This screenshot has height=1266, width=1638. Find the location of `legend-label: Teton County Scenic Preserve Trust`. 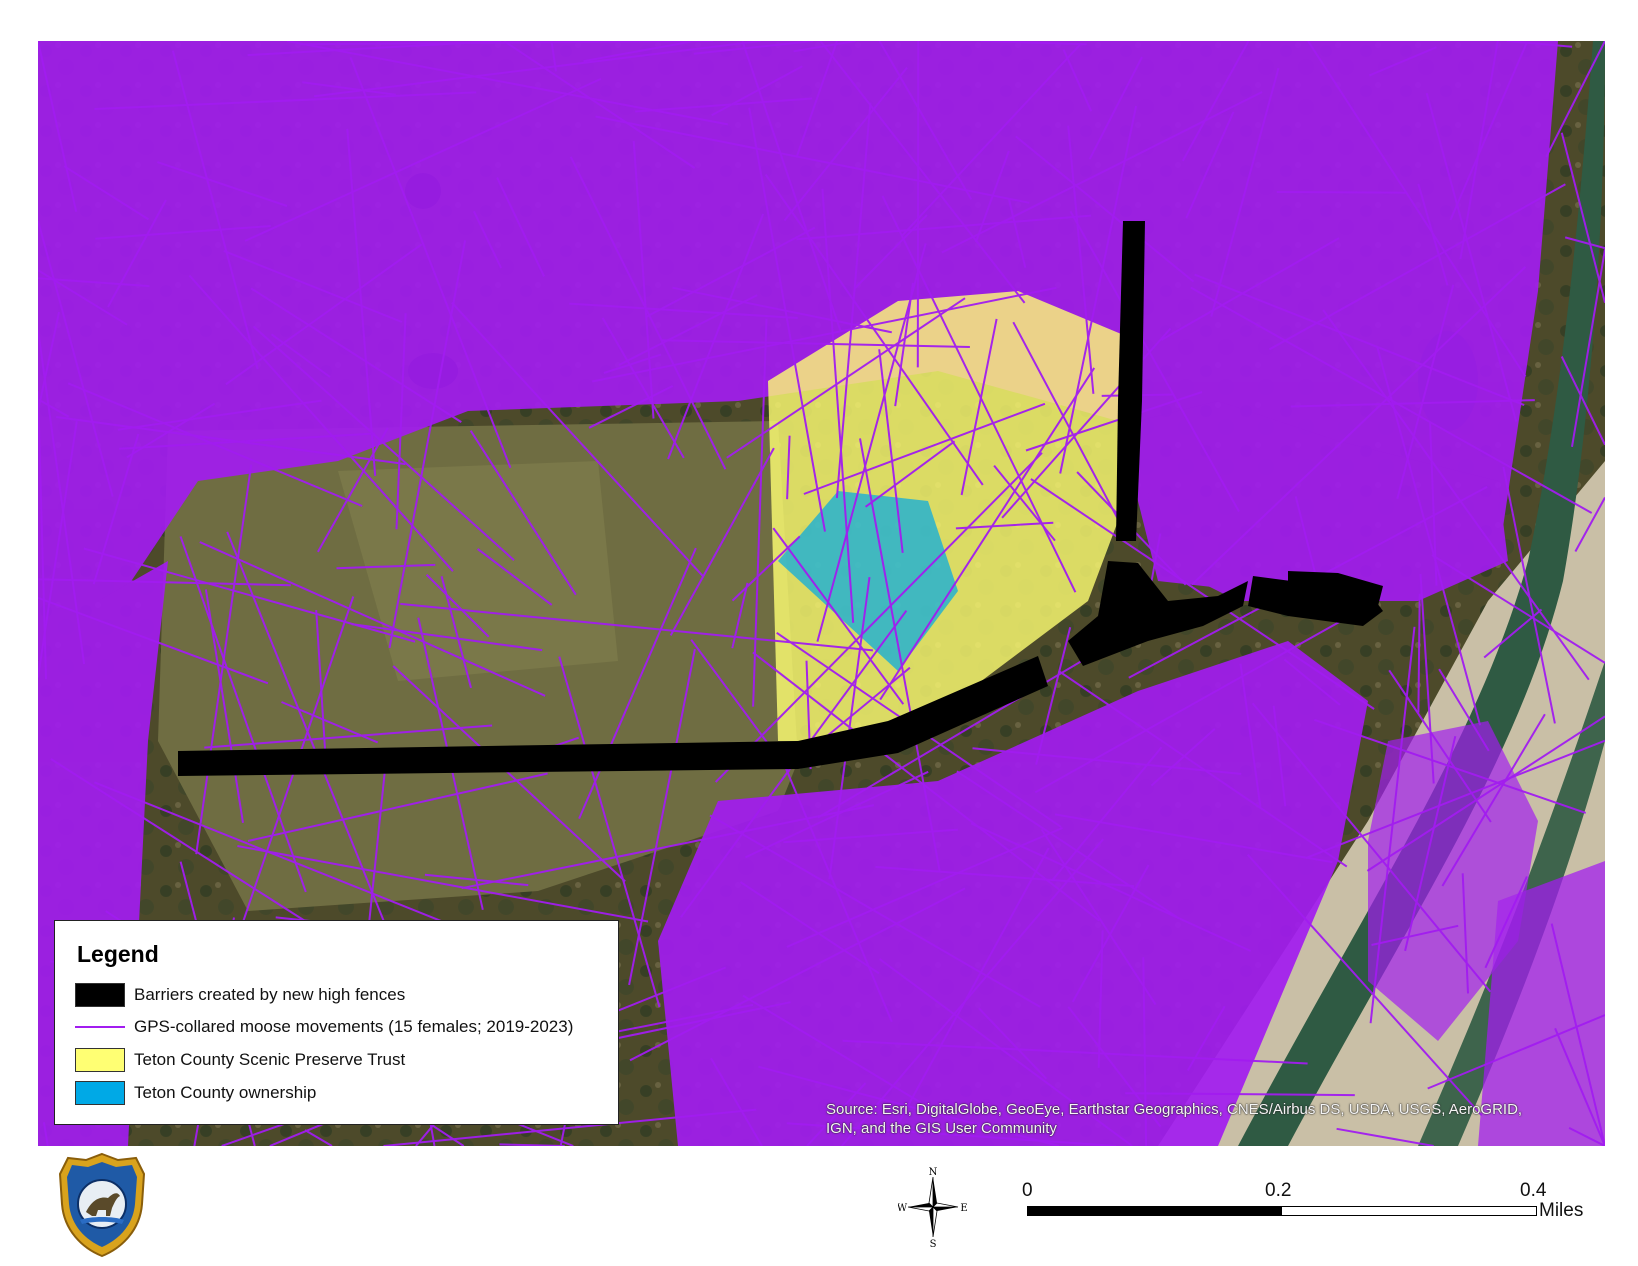

legend-label: Teton County Scenic Preserve Trust is located at coordinates (270, 1059).